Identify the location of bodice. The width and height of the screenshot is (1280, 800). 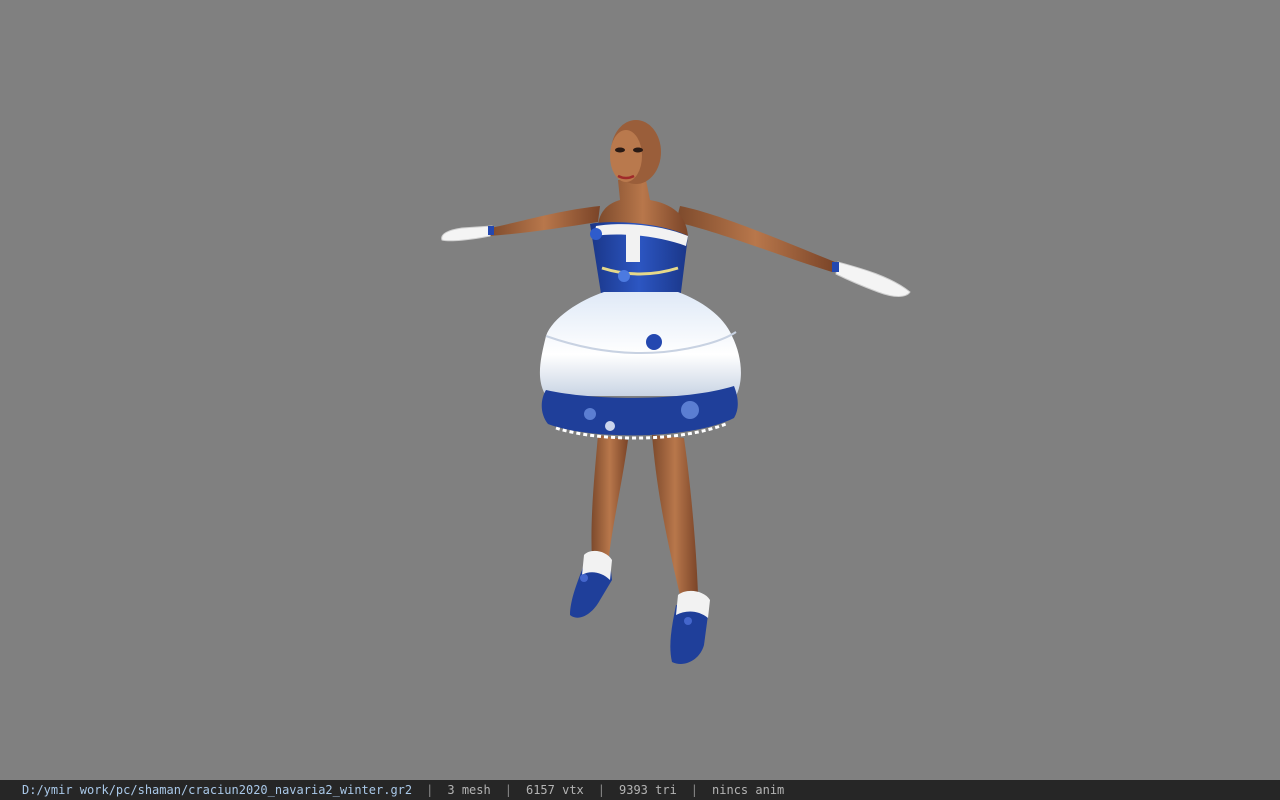
(639, 261).